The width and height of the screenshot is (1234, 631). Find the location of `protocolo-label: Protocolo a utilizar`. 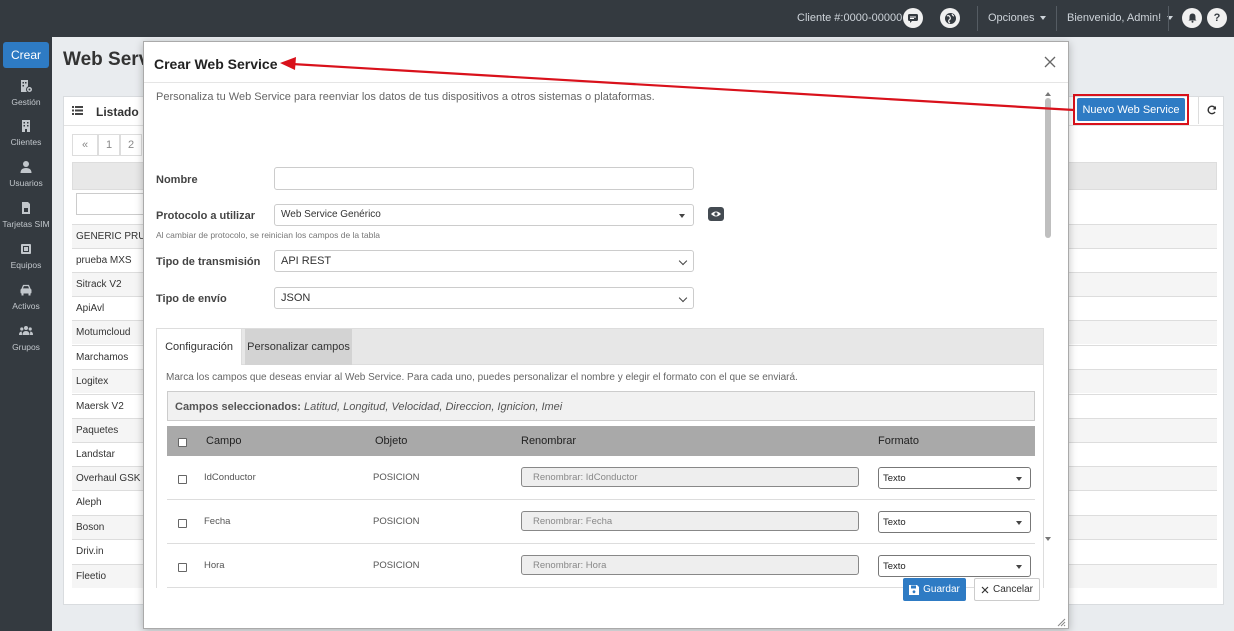

protocolo-label: Protocolo a utilizar is located at coordinates (206, 216).